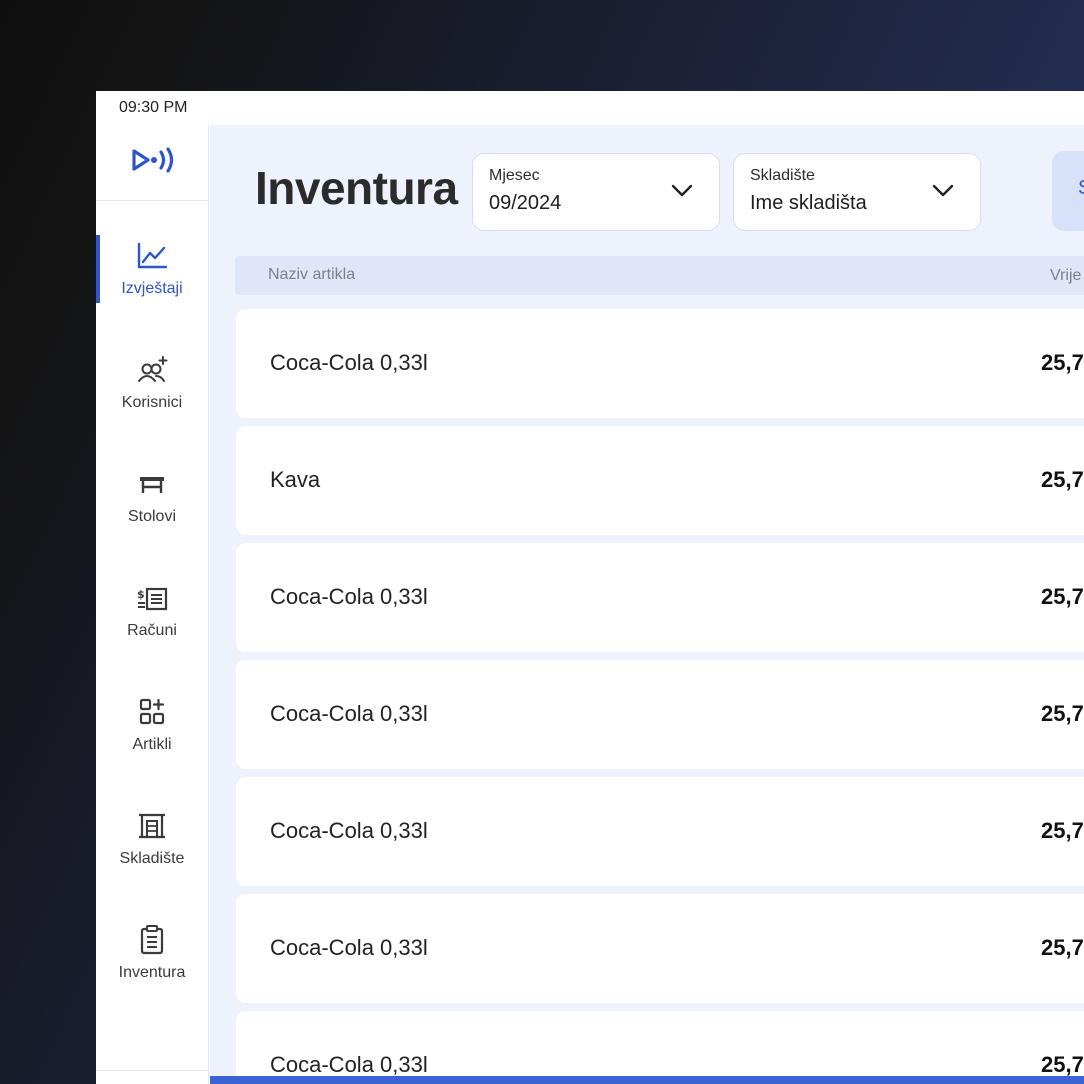 This screenshot has height=1084, width=1084. What do you see at coordinates (152, 516) in the screenshot?
I see `sidebar-item-label: Stolovi` at bounding box center [152, 516].